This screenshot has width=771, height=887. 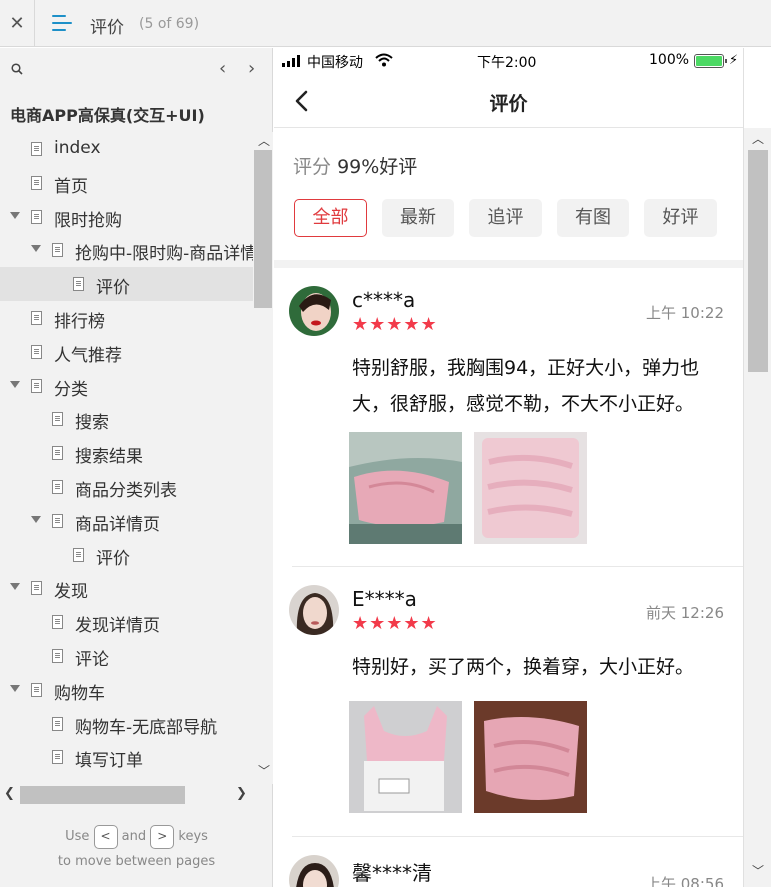 I want to click on sitemap-node: 抢购中-限时购-商品详情, so click(x=126, y=250).